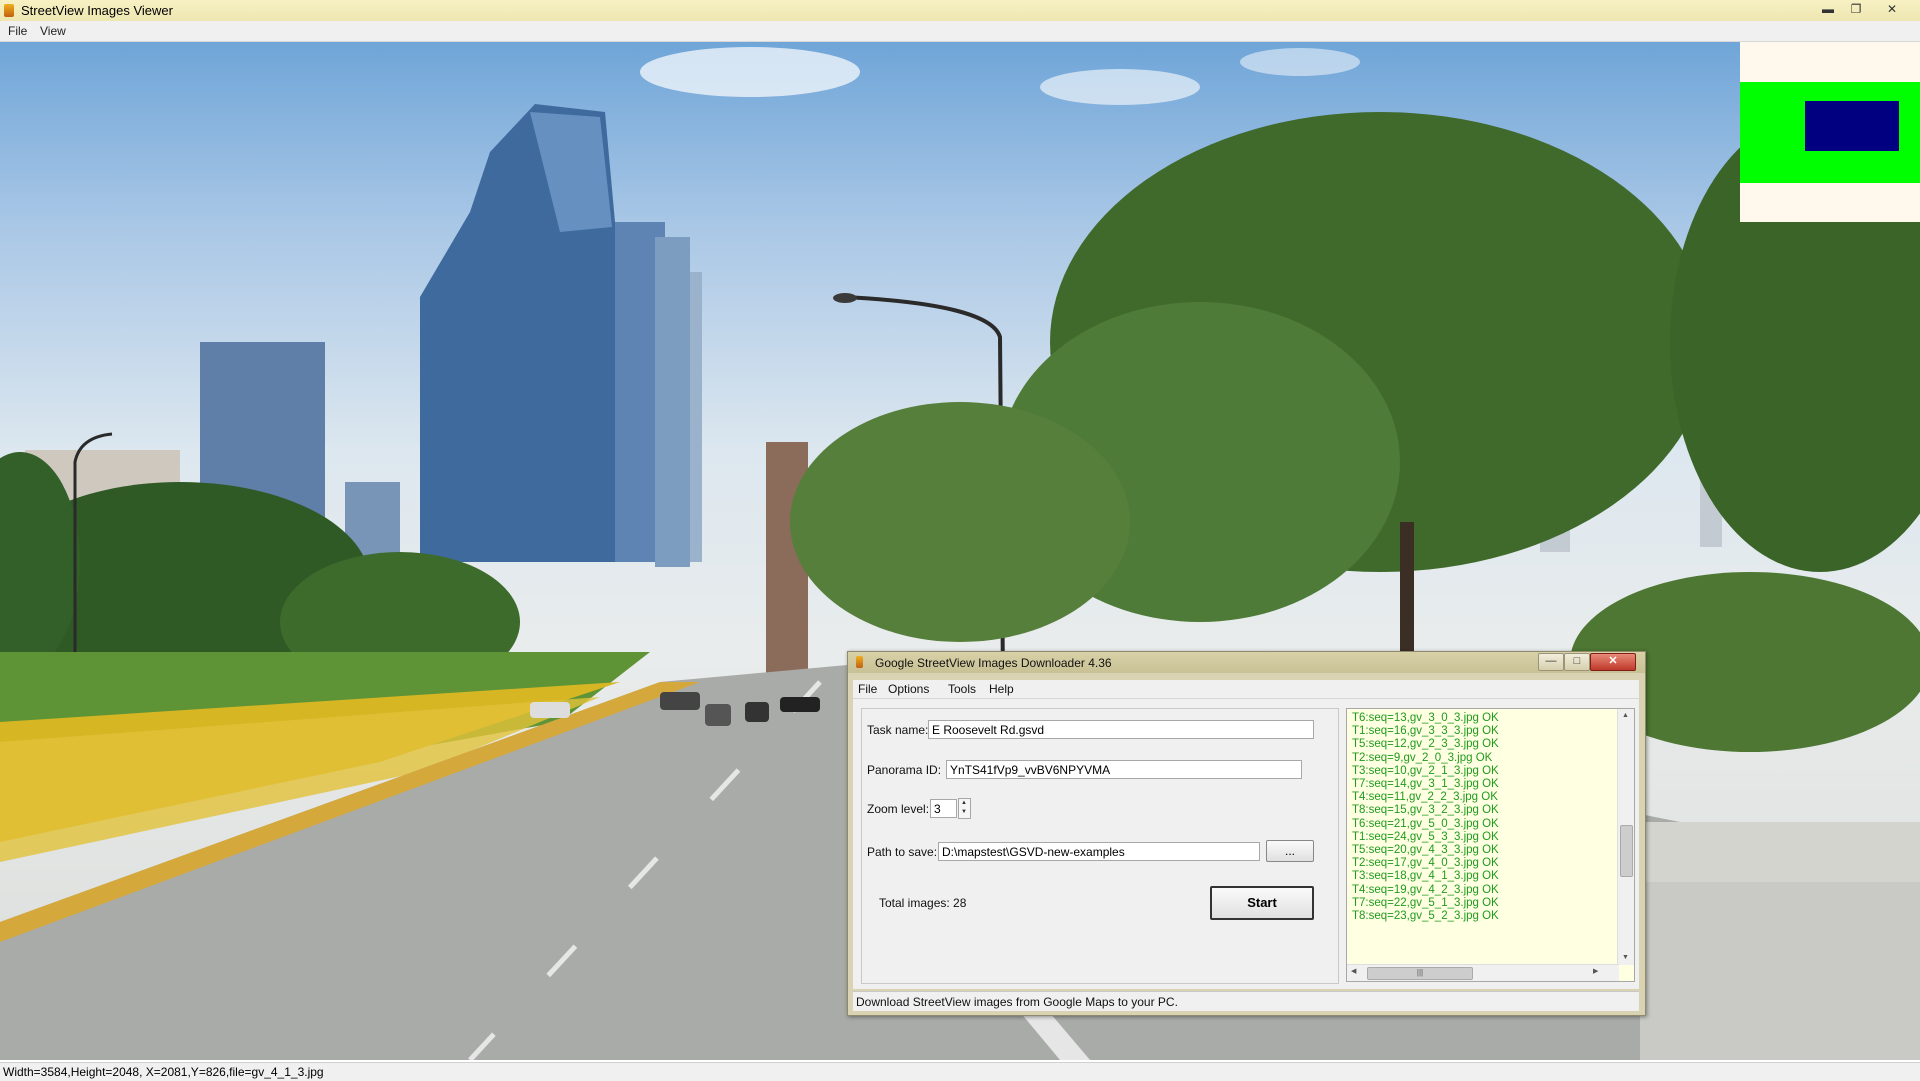 Image resolution: width=1920 pixels, height=1081 pixels. I want to click on log-line: T5:seq=12,gv_2_3_3.jpg OK, so click(1425, 744).